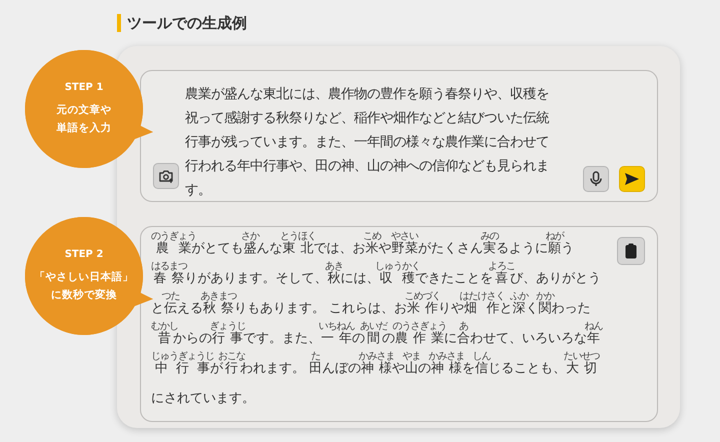 Image resolution: width=720 pixels, height=442 pixels. Describe the element at coordinates (84, 119) in the screenshot. I see `step-caption: 元の文章や 単語を入力` at that location.